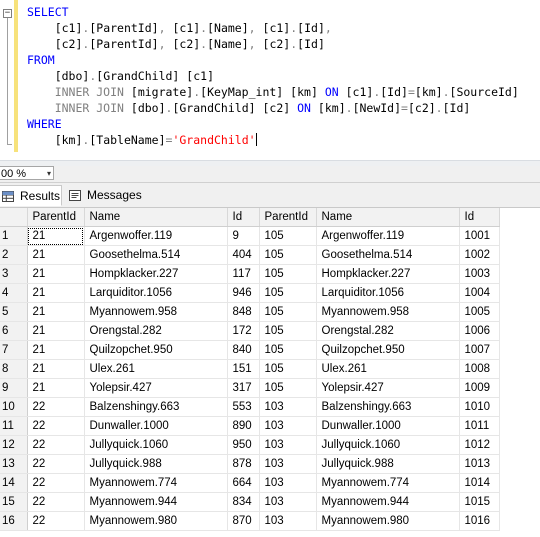 This screenshot has height=537, width=540. I want to click on row-number: 12, so click(14, 445).